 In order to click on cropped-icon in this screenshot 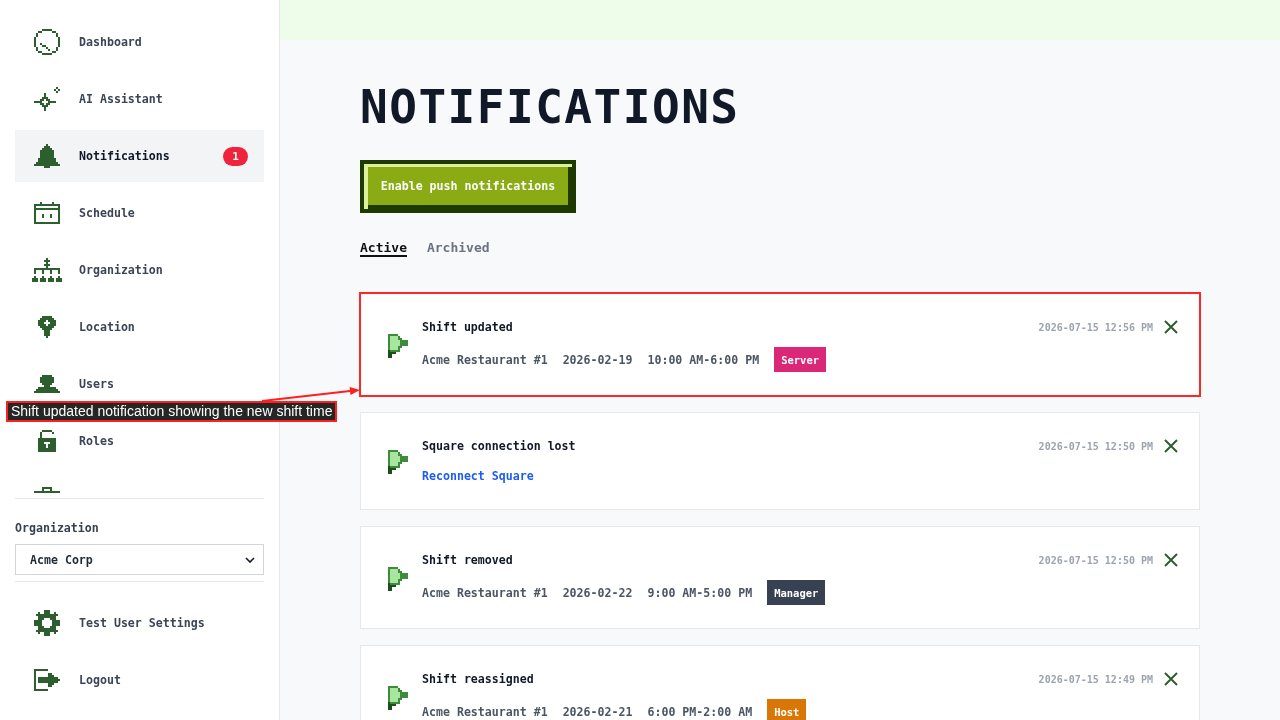, I will do `click(47, 490)`.